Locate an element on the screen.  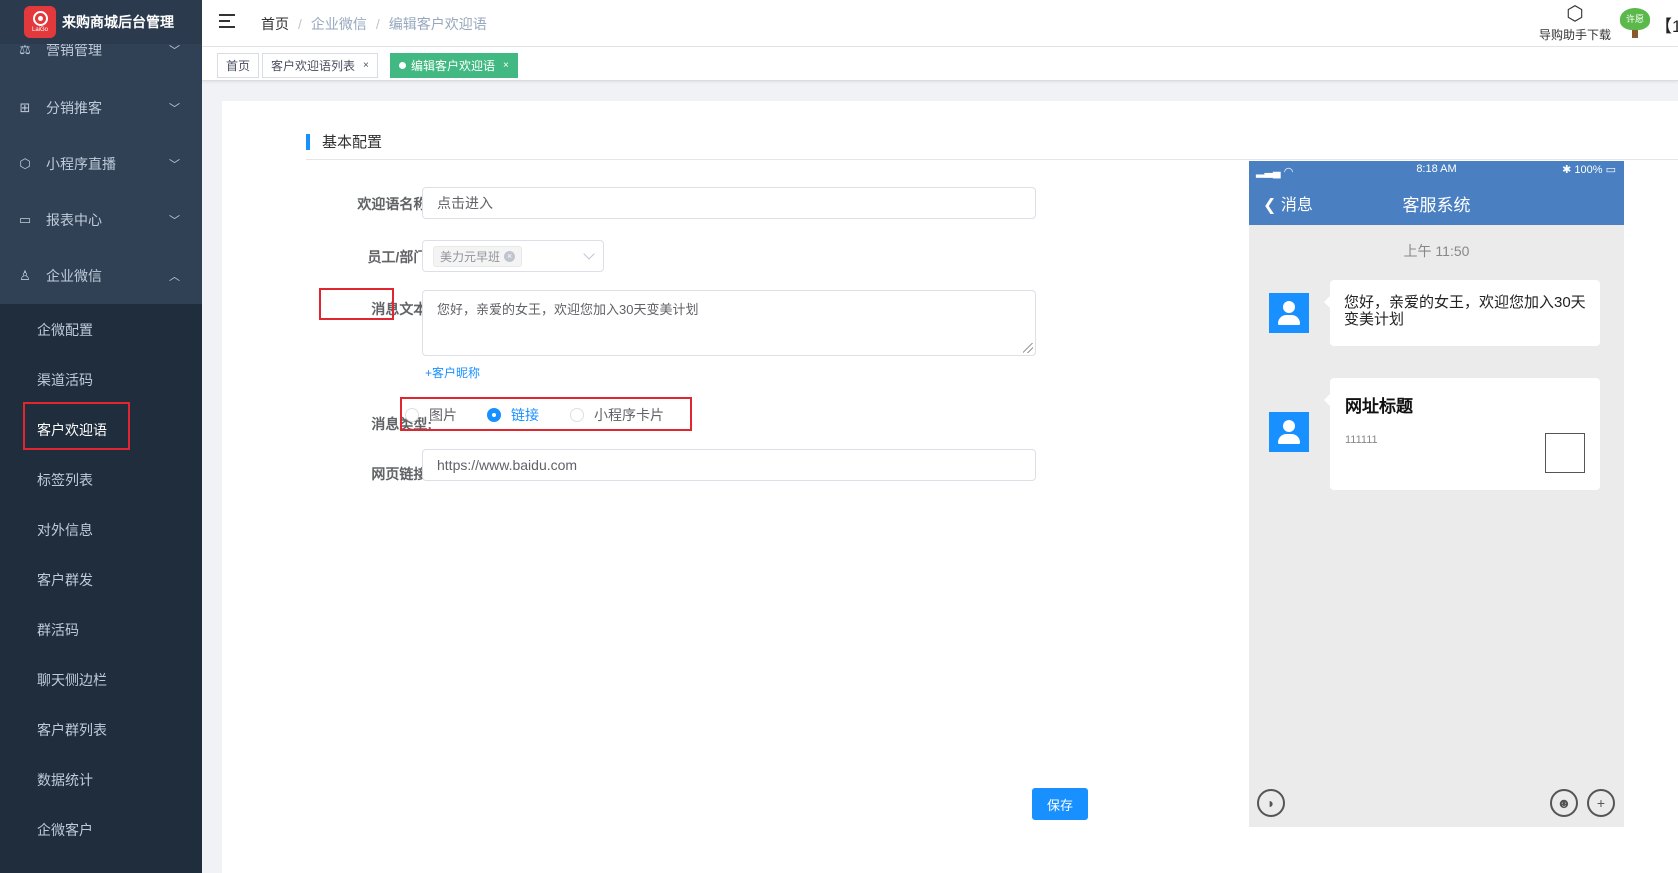
link-card-desc: 111111 is located at coordinates (1361, 440).